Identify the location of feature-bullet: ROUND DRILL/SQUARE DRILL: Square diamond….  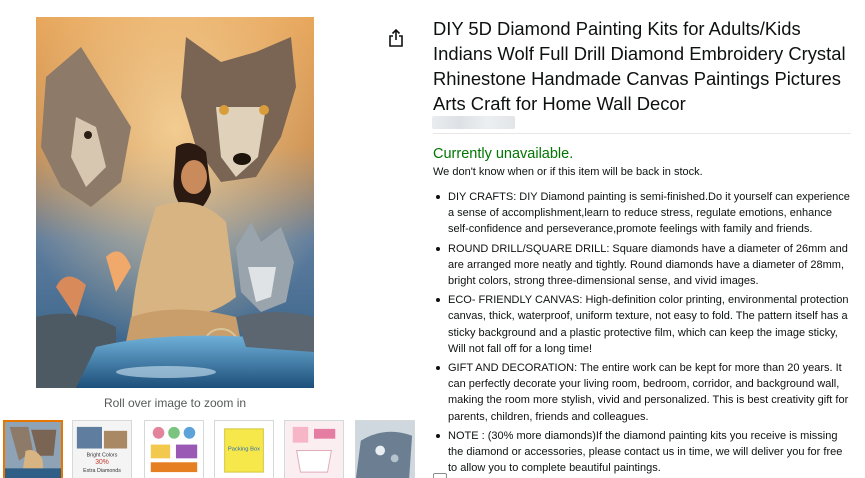
(643, 265).